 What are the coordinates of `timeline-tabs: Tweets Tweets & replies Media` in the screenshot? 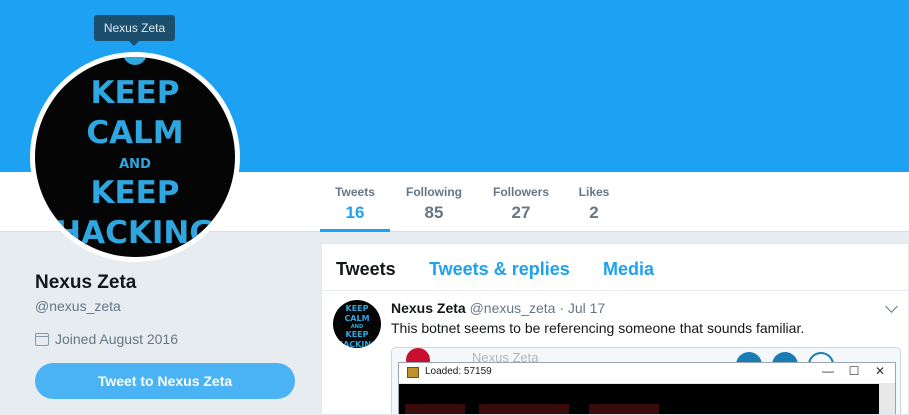 It's located at (615, 267).